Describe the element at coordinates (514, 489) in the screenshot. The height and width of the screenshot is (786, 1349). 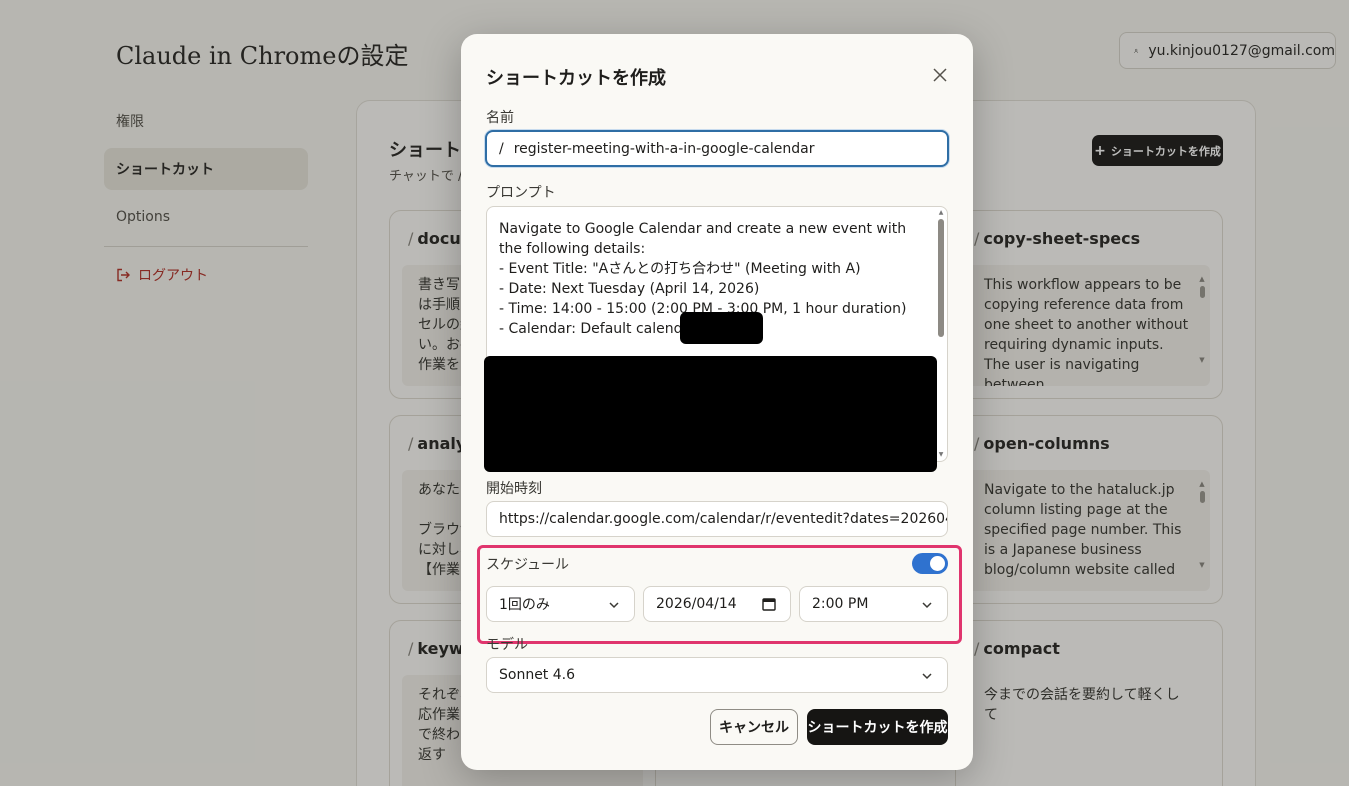
I see `start-time-label: 開始時刻` at that location.